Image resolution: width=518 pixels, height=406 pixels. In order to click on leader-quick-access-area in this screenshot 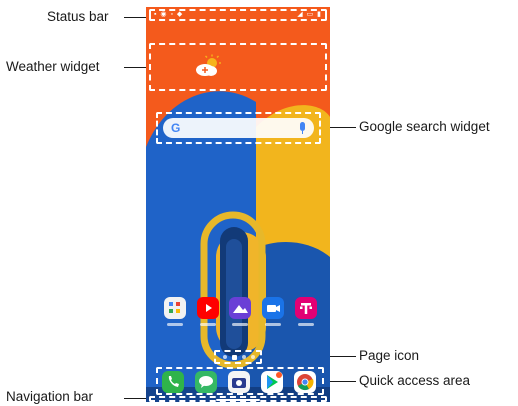, I will do `click(341, 381)`.